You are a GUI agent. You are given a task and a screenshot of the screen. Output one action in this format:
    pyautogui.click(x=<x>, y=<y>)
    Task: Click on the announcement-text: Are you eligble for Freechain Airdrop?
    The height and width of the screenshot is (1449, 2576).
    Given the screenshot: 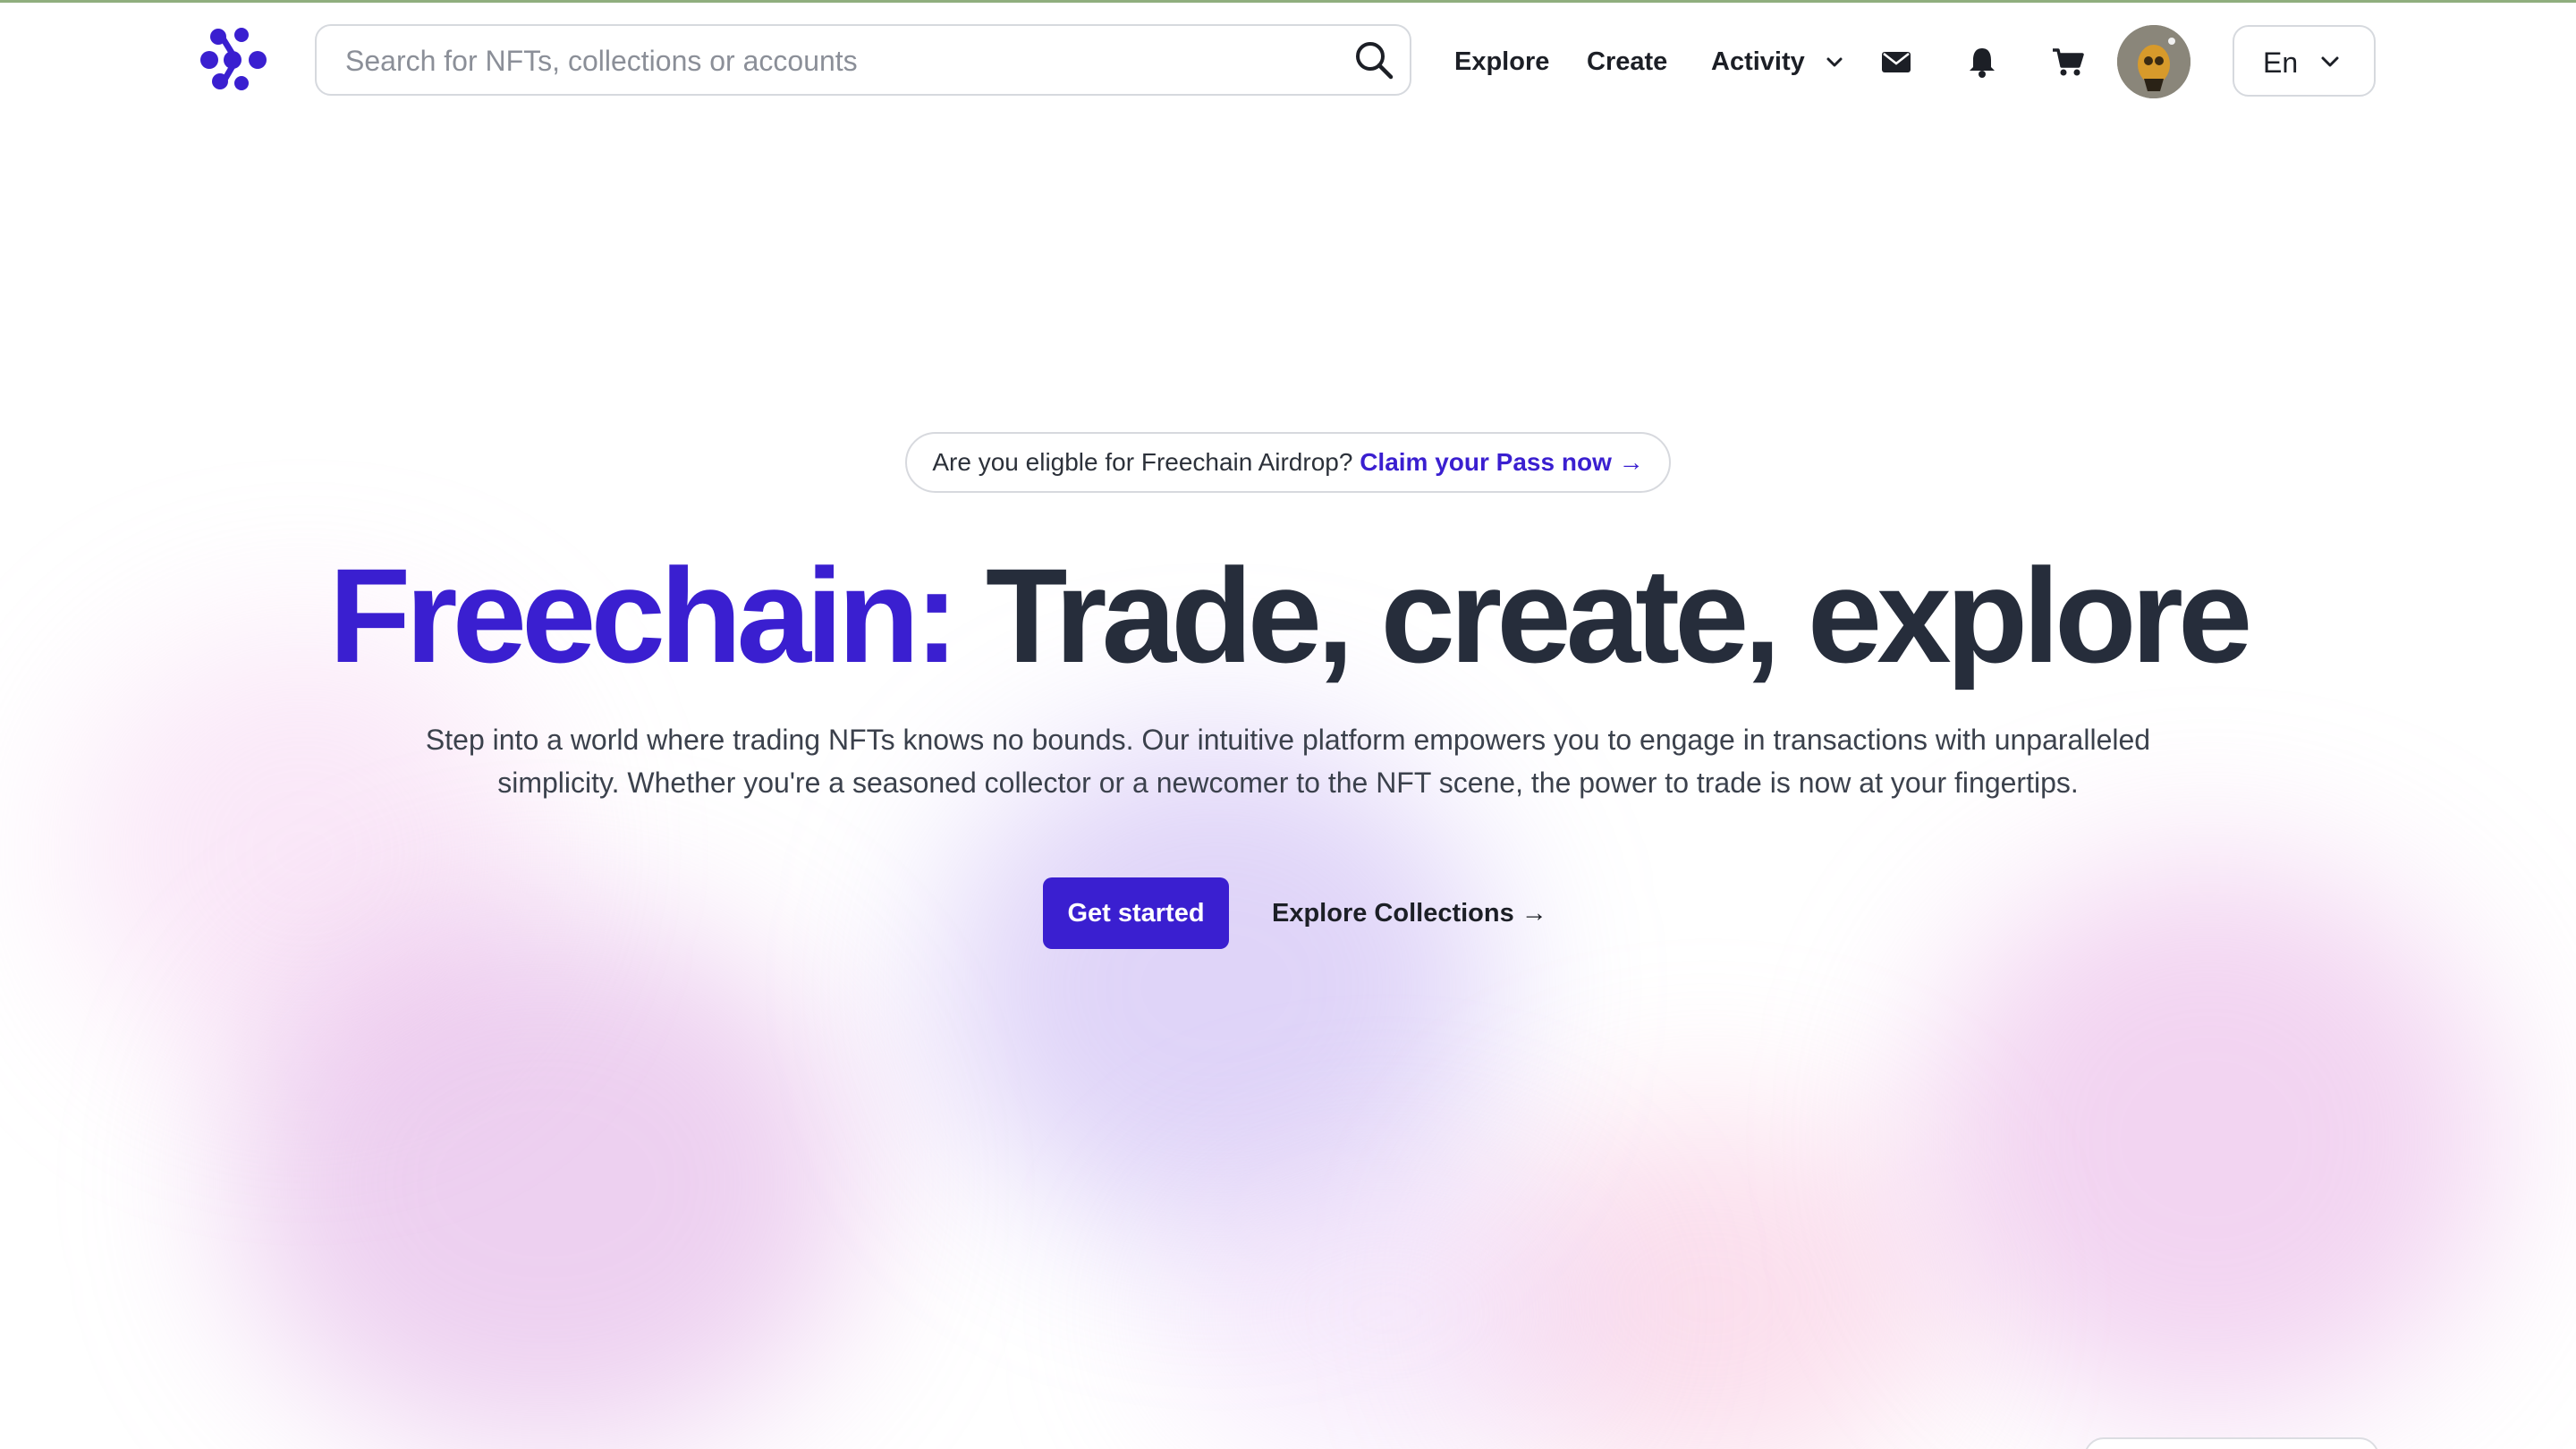 What is the action you would take?
    pyautogui.click(x=1142, y=462)
    